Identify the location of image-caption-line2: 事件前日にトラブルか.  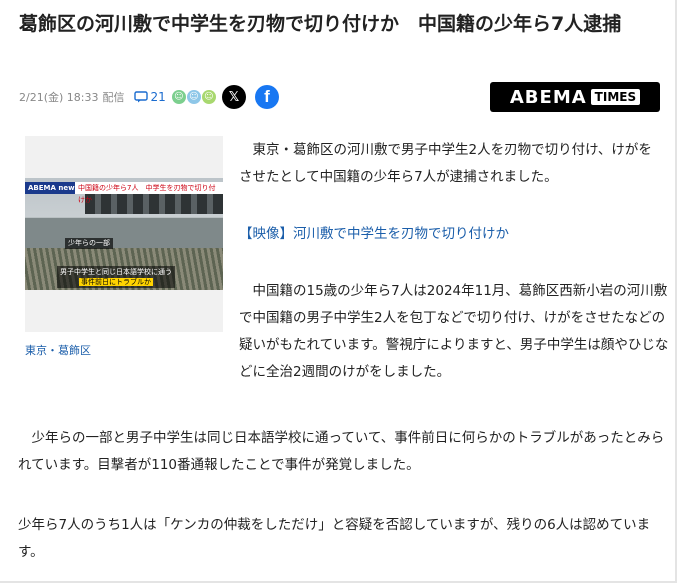
(116, 282).